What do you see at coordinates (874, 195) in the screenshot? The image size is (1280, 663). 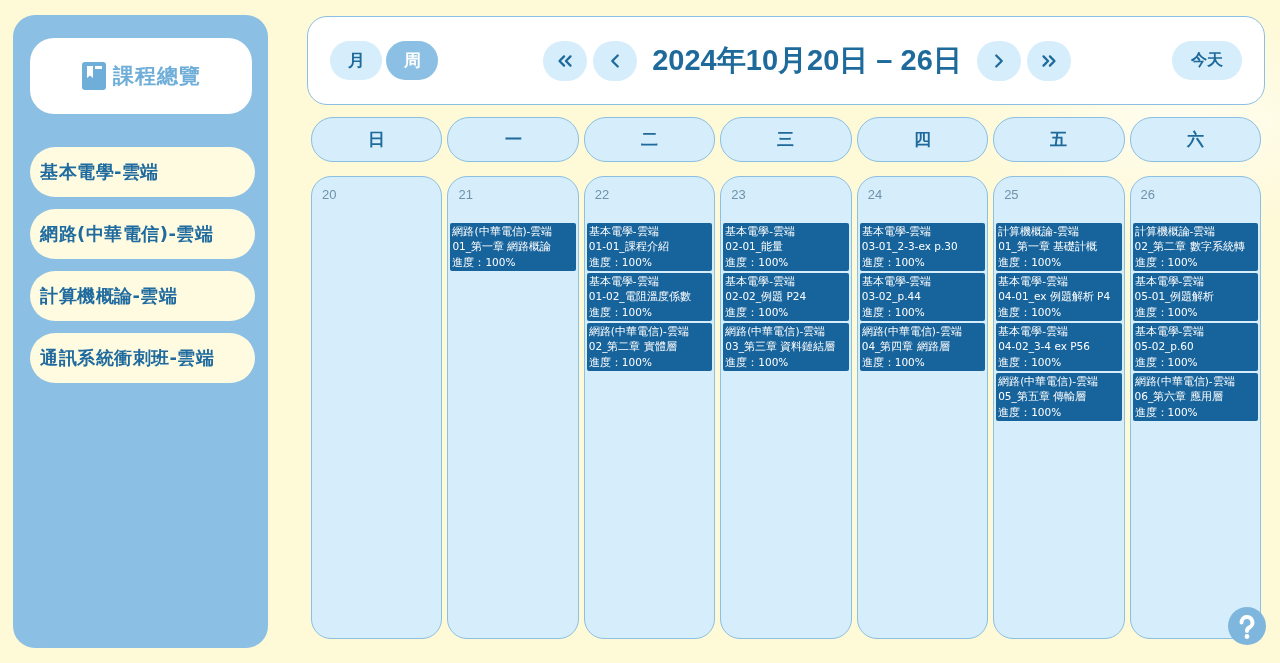 I see `day-number: 24` at bounding box center [874, 195].